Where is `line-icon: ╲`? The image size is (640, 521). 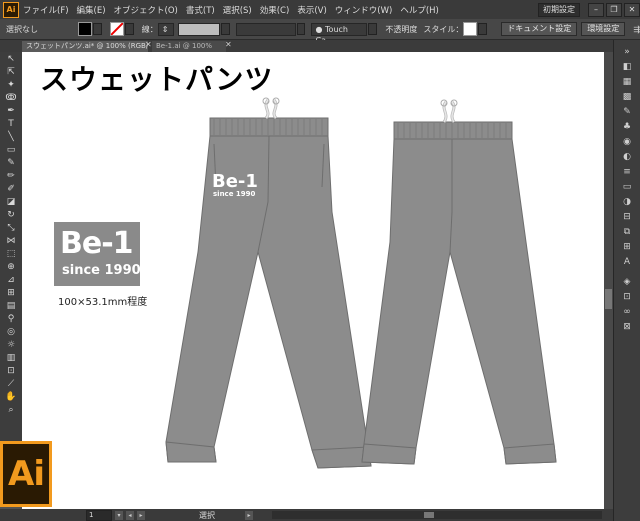 line-icon: ╲ is located at coordinates (11, 137).